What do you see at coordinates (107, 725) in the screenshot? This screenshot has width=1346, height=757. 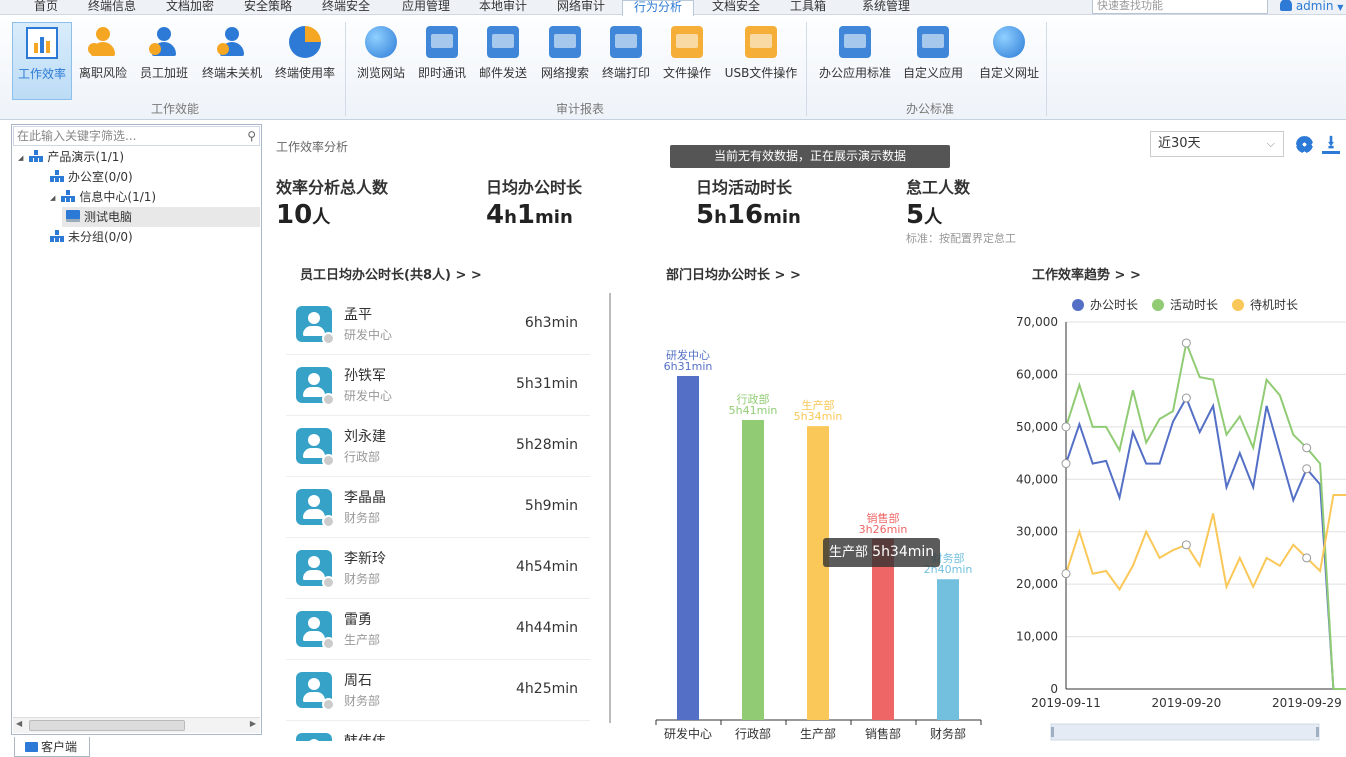 I see `scrollbar-thumb` at bounding box center [107, 725].